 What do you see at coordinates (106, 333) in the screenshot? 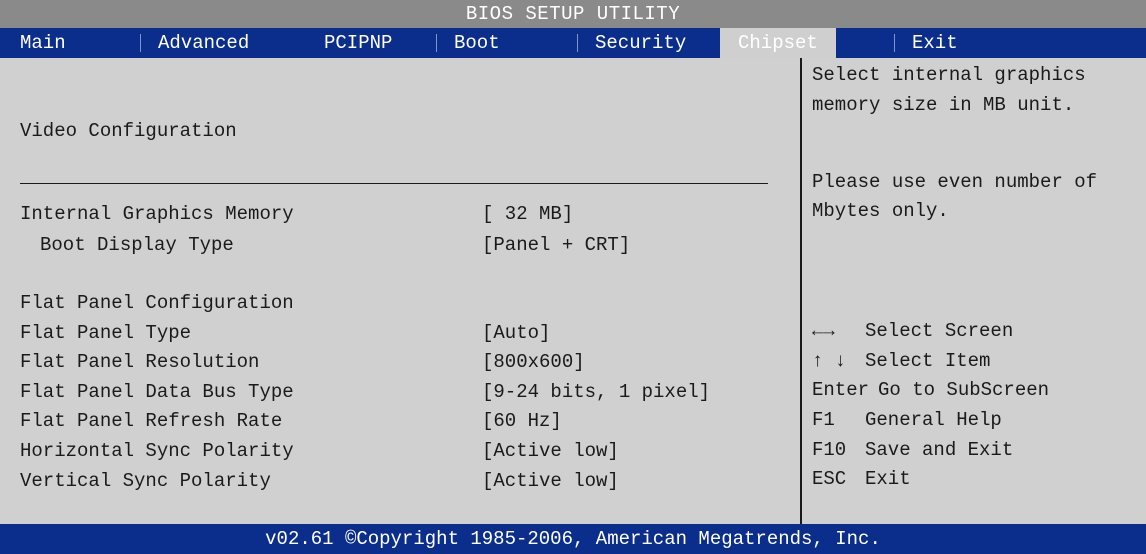
I see `setting-label: Flat Panel Type` at bounding box center [106, 333].